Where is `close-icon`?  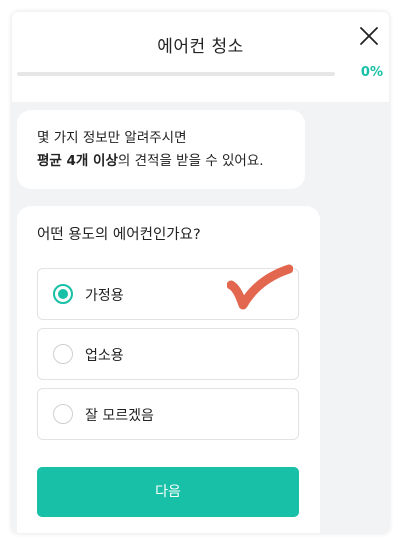
close-icon is located at coordinates (369, 36).